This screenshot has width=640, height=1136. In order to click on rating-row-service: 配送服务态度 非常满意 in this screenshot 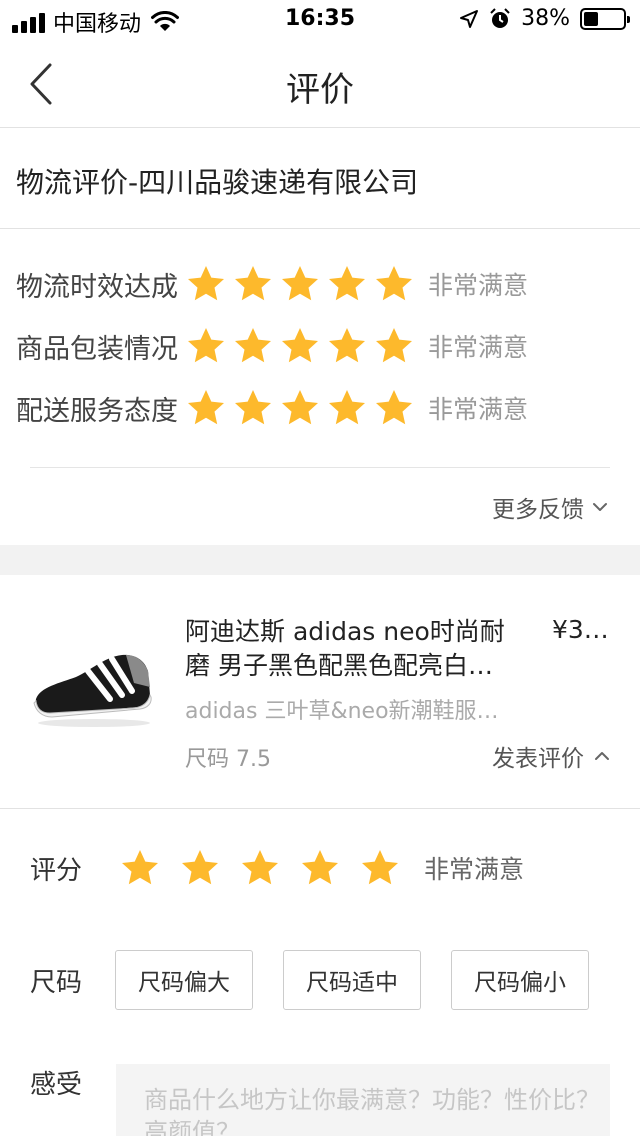, I will do `click(272, 408)`.